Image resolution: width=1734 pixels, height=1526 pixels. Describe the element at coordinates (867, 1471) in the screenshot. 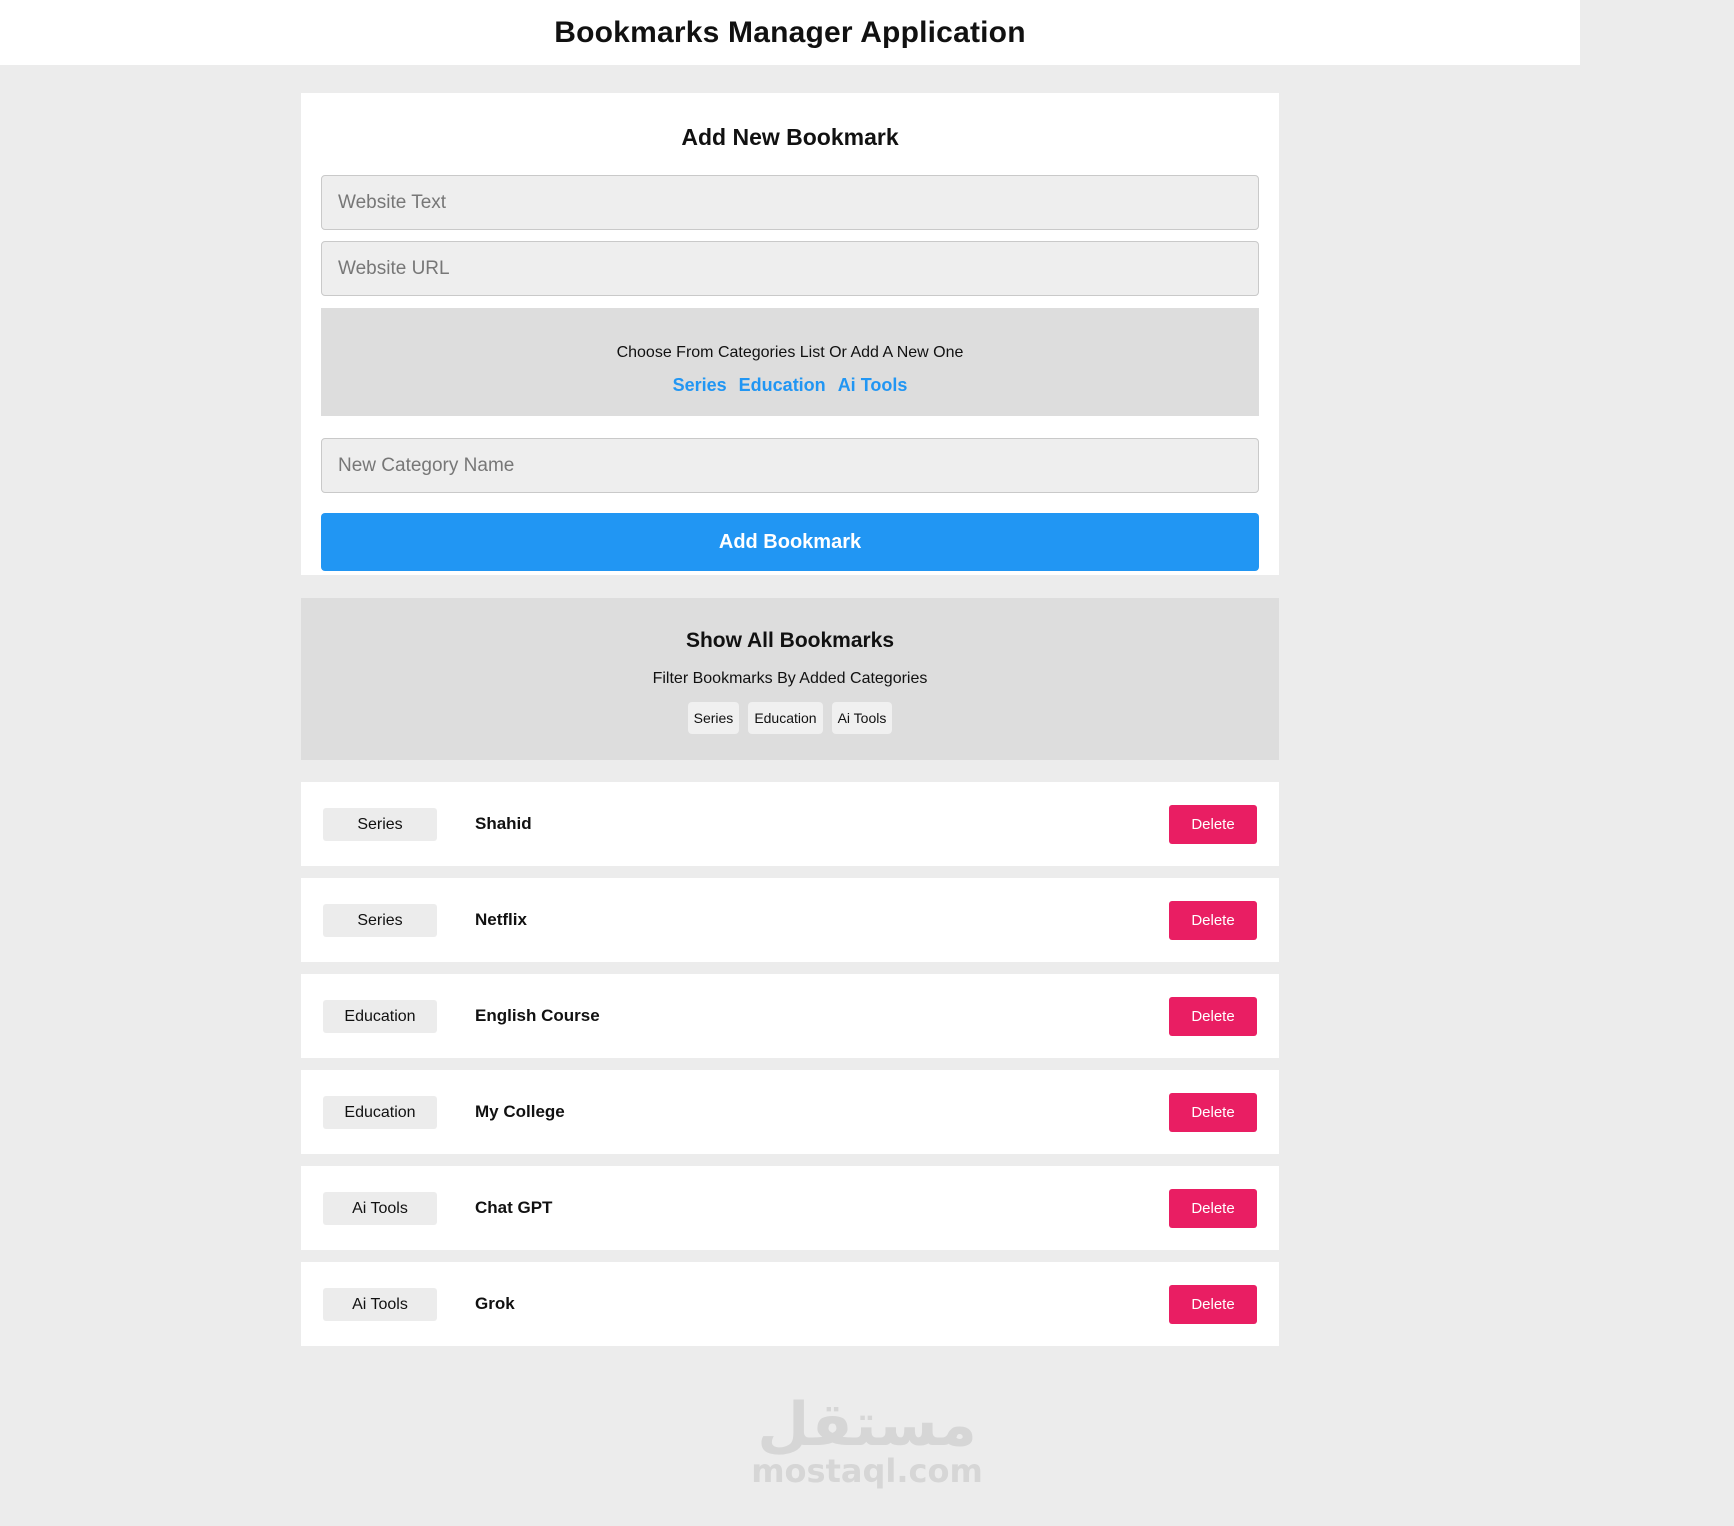

I see `watermark-latin: mostaql.com` at that location.